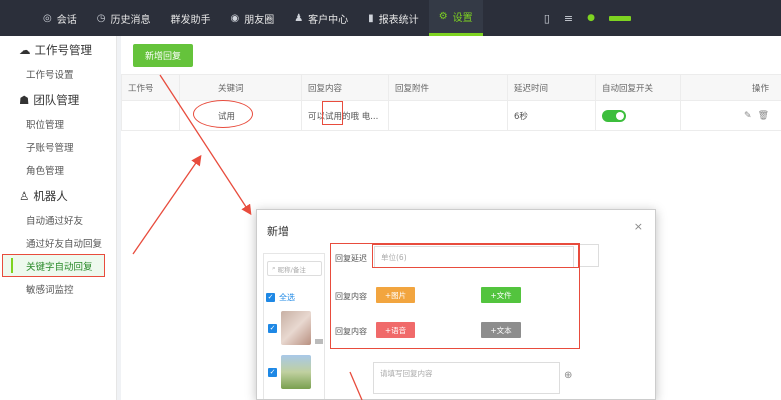  Describe the element at coordinates (351, 258) in the screenshot. I see `delay-label: 回复延迟` at that location.